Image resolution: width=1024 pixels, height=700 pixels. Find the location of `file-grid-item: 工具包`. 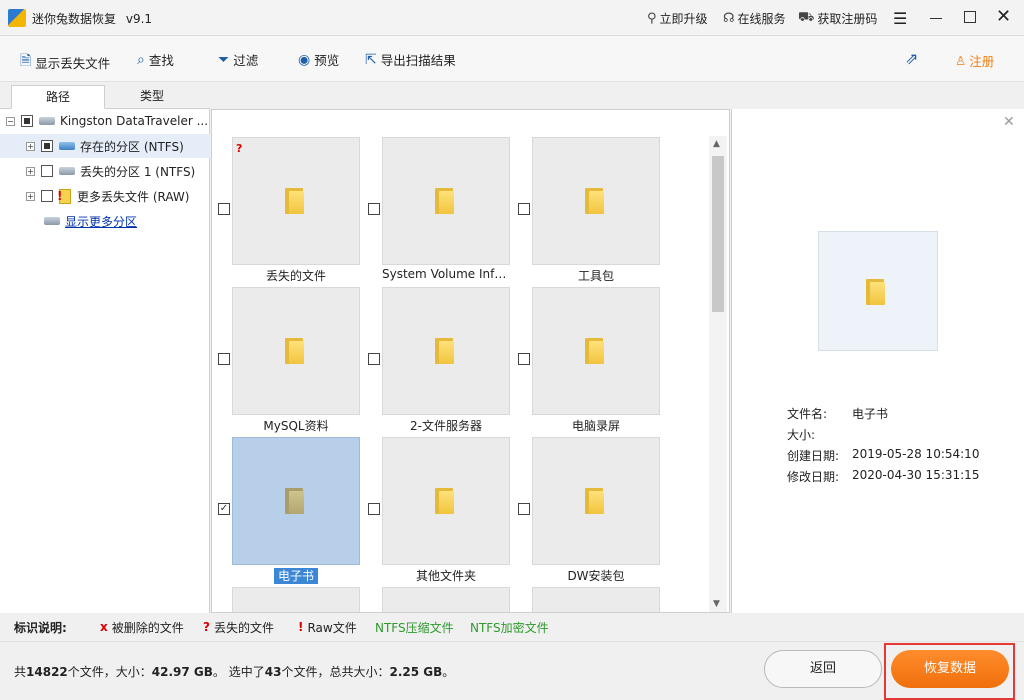

file-grid-item: 工具包 is located at coordinates (587, 196).